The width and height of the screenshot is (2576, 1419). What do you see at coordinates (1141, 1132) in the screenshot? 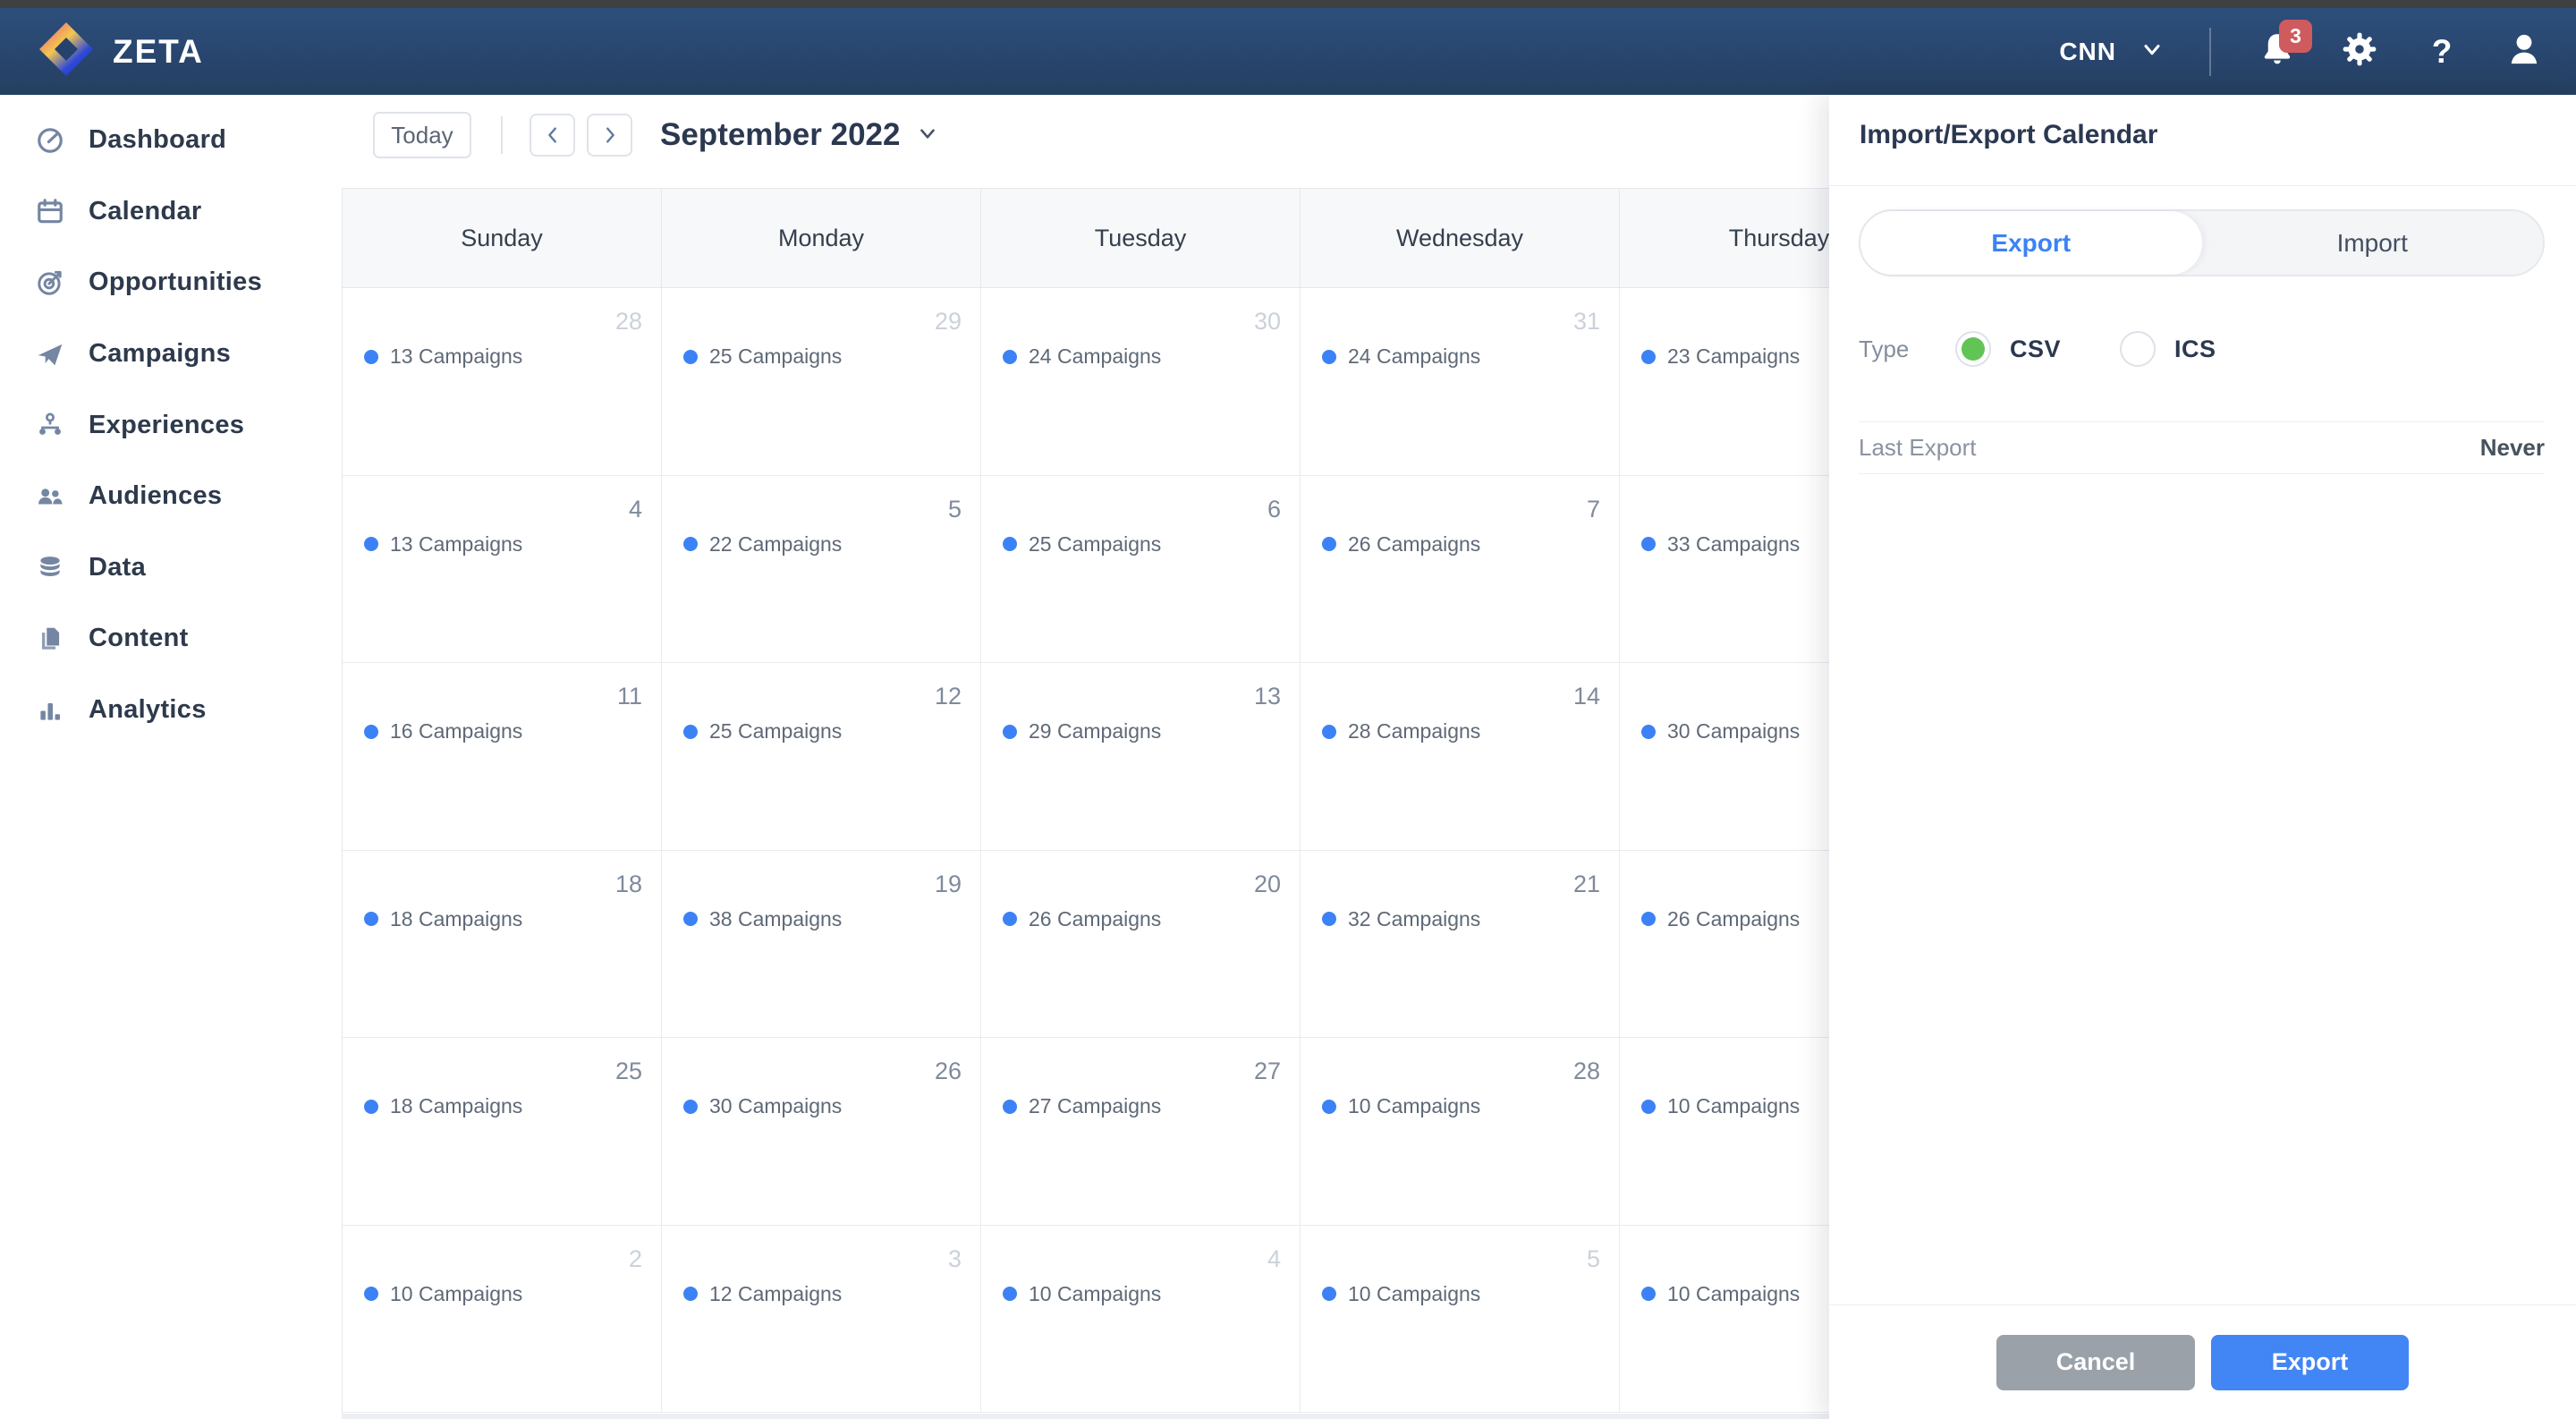
I see `calendar-day-cell: 27 27 Campaigns` at bounding box center [1141, 1132].